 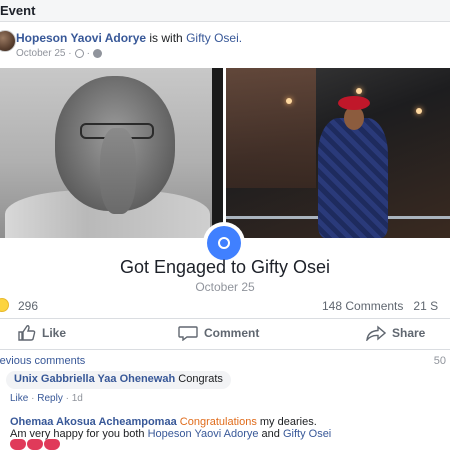 What do you see at coordinates (439, 361) in the screenshot?
I see `previous-comments-count: 50` at bounding box center [439, 361].